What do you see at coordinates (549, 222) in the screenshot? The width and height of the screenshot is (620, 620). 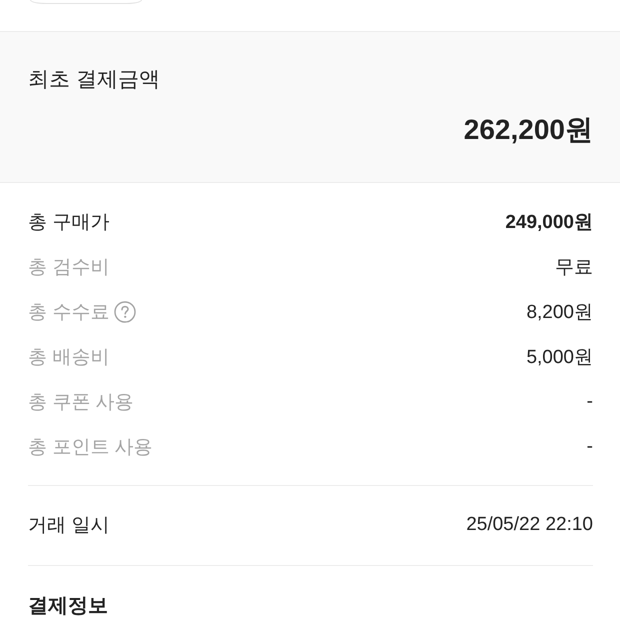 I see `row-value: 249,000원` at bounding box center [549, 222].